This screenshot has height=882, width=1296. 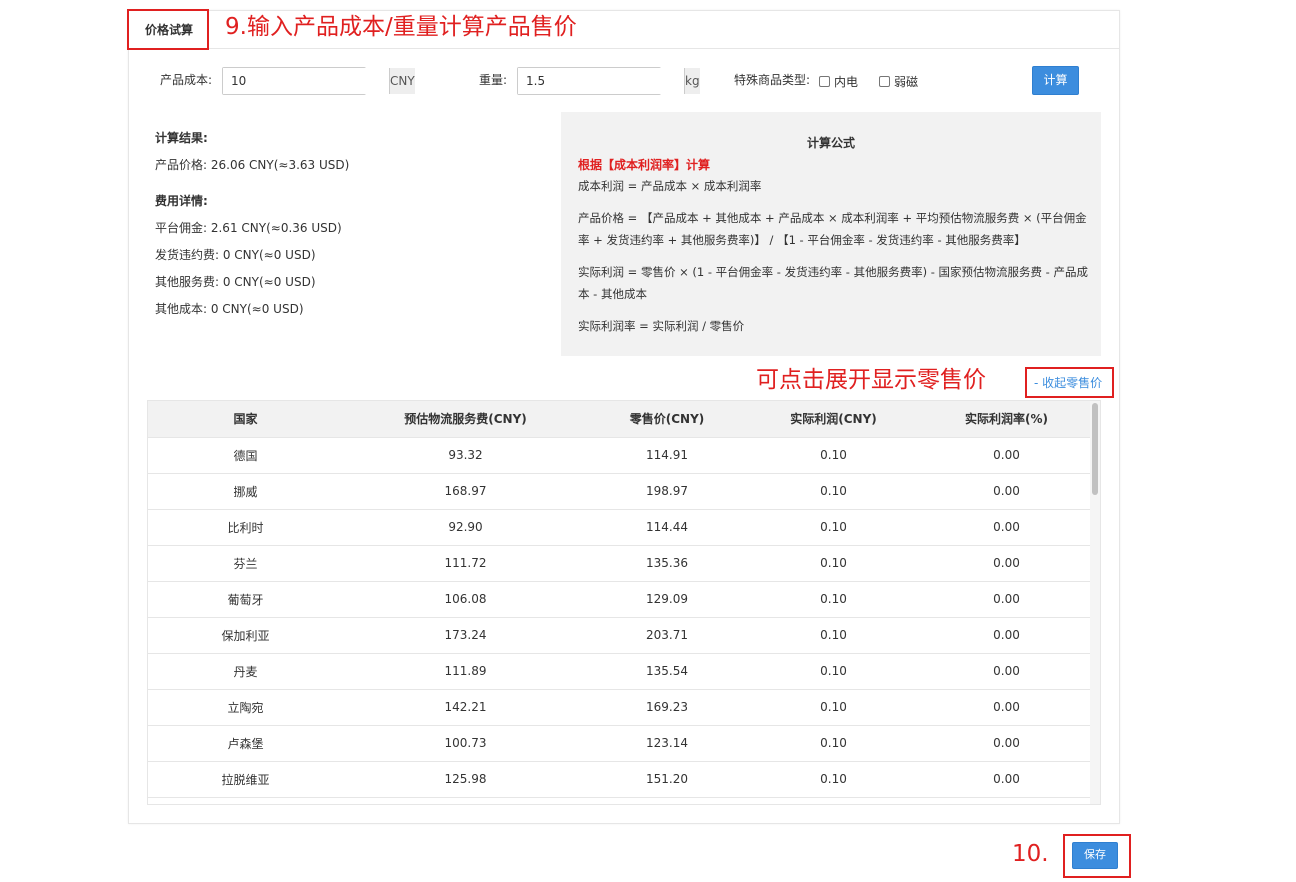 I want to click on fee-other-service: 其他服务费: 0 CNY(≈0 USD), so click(x=235, y=282).